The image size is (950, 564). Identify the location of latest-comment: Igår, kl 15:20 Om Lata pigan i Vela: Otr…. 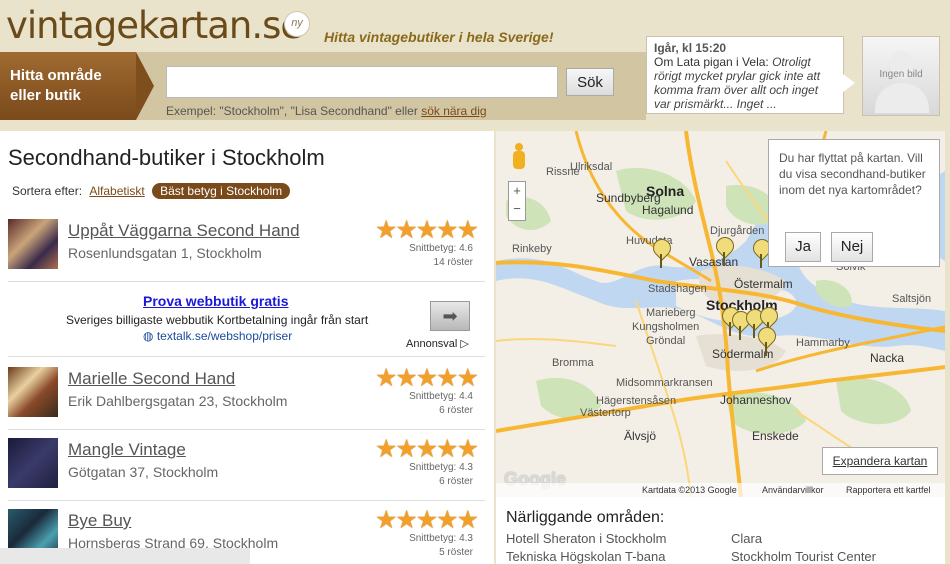
(745, 75).